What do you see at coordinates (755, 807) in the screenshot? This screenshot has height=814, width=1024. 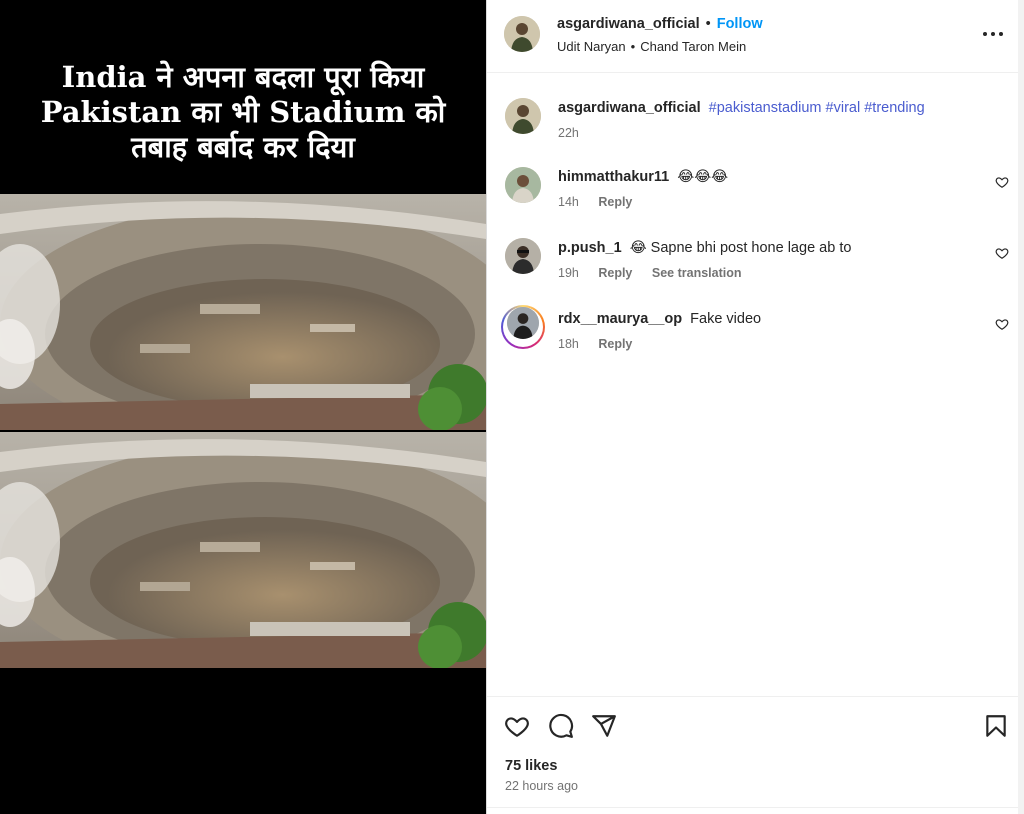 I see `divider` at bounding box center [755, 807].